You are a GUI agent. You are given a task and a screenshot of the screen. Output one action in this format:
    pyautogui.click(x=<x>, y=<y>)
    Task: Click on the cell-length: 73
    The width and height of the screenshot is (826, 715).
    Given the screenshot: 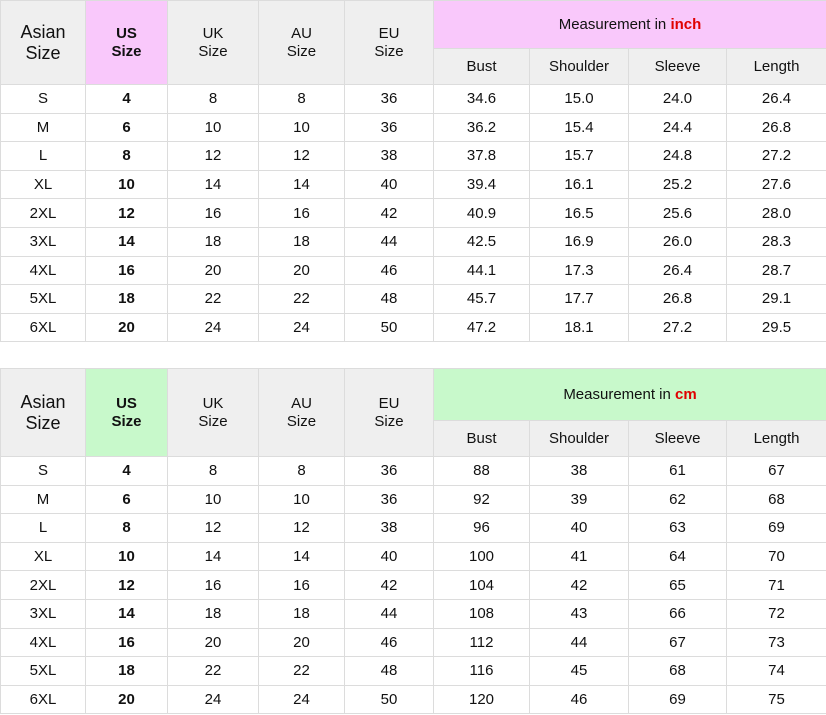 What is the action you would take?
    pyautogui.click(x=775, y=642)
    